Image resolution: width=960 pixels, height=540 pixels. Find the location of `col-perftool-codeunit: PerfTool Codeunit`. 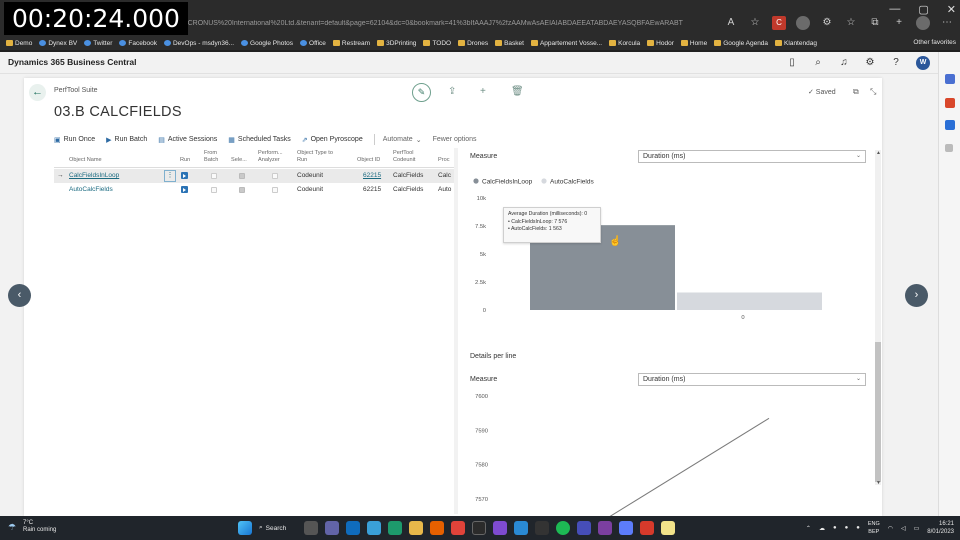

col-perftool-codeunit: PerfTool Codeunit is located at coordinates (408, 156).